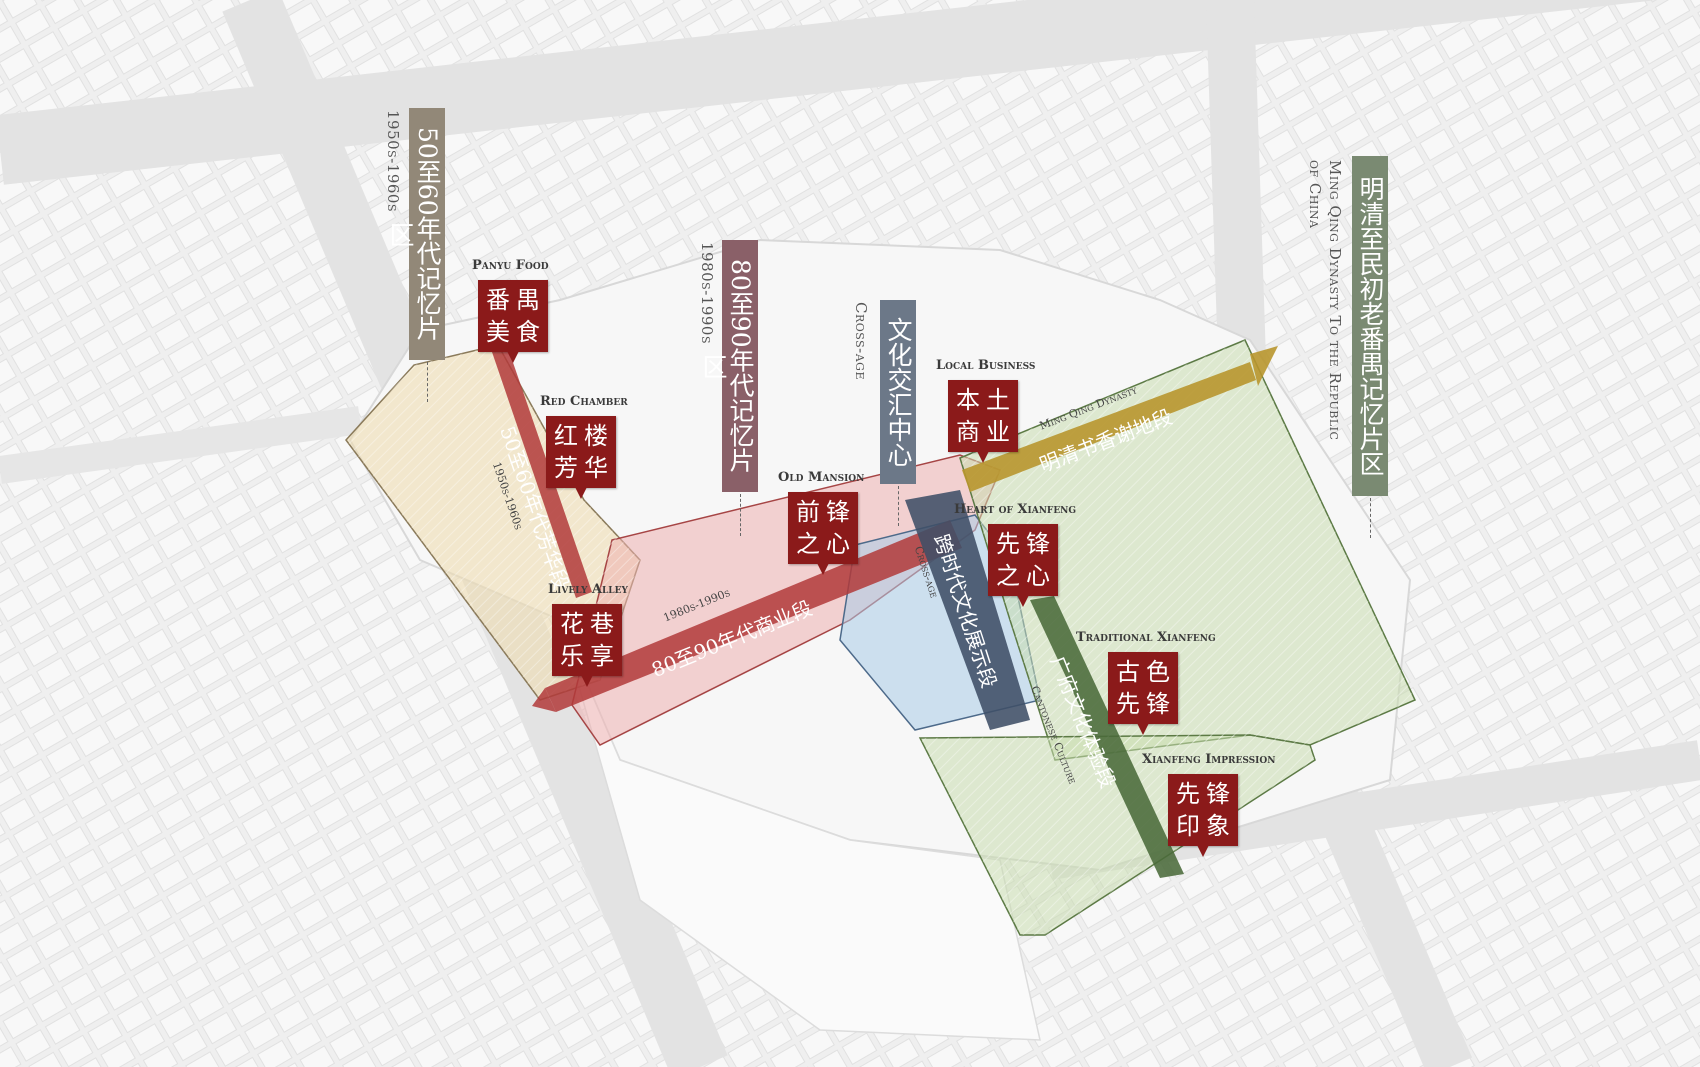 The image size is (1700, 1067). I want to click on pin-traditional-en: Traditional Xianfeng, so click(1146, 637).